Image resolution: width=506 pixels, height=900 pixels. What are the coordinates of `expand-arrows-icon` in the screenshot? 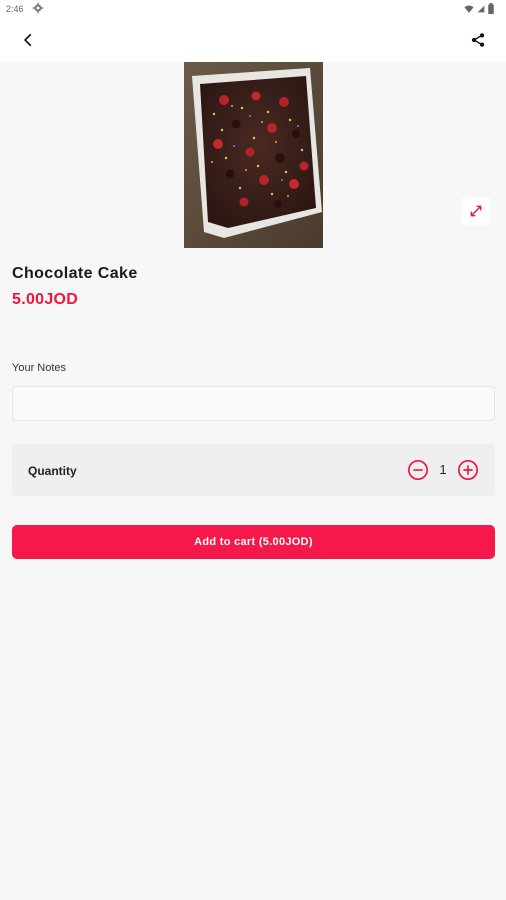 It's located at (476, 211).